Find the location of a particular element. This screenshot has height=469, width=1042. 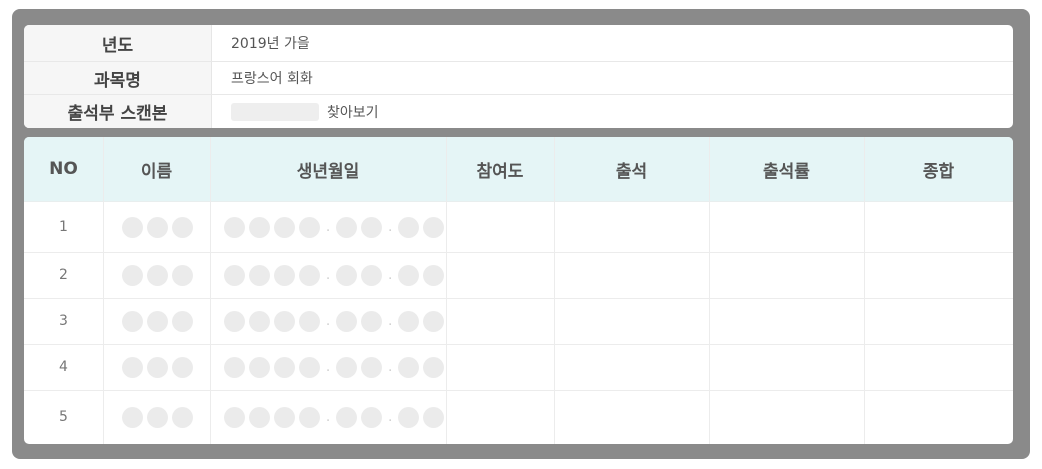

browse-button: 찾아보기 is located at coordinates (353, 112).